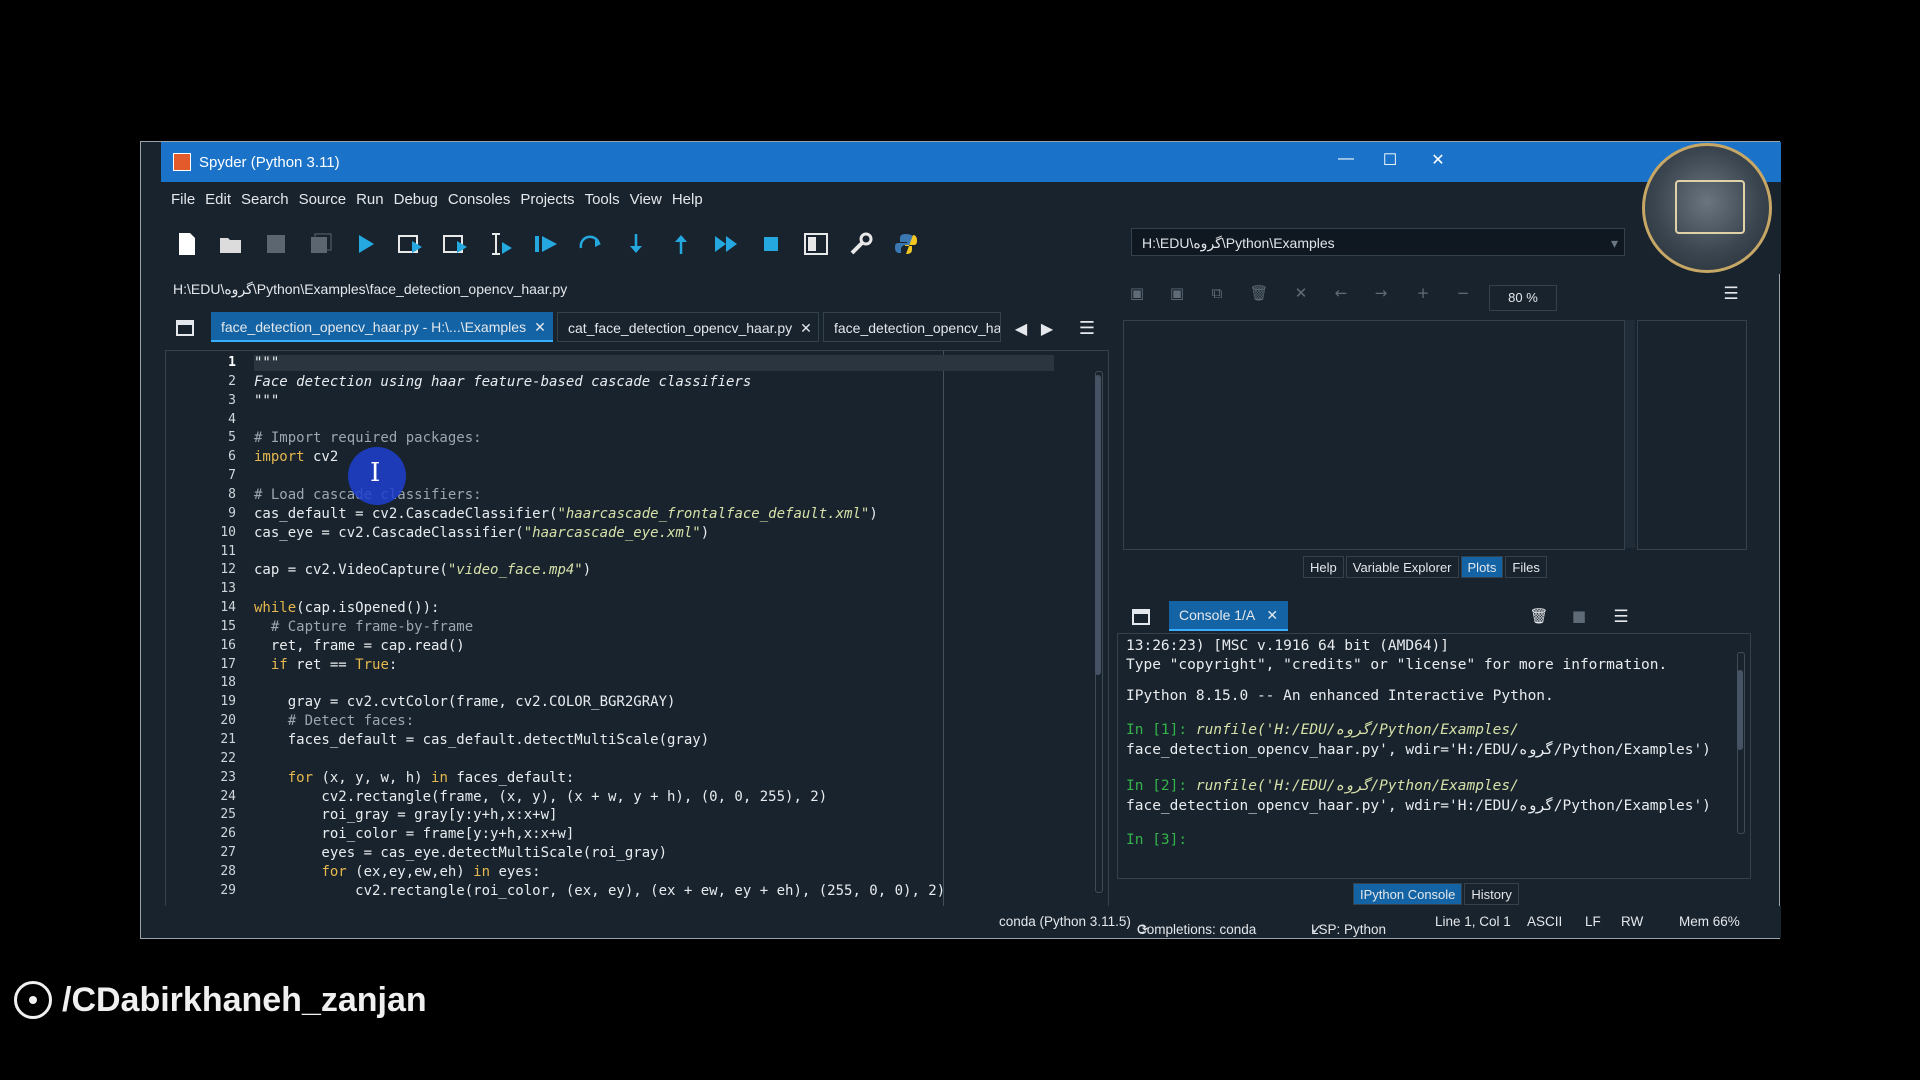 This screenshot has height=1080, width=1920. Describe the element at coordinates (906, 244) in the screenshot. I see `python-path-icon` at that location.